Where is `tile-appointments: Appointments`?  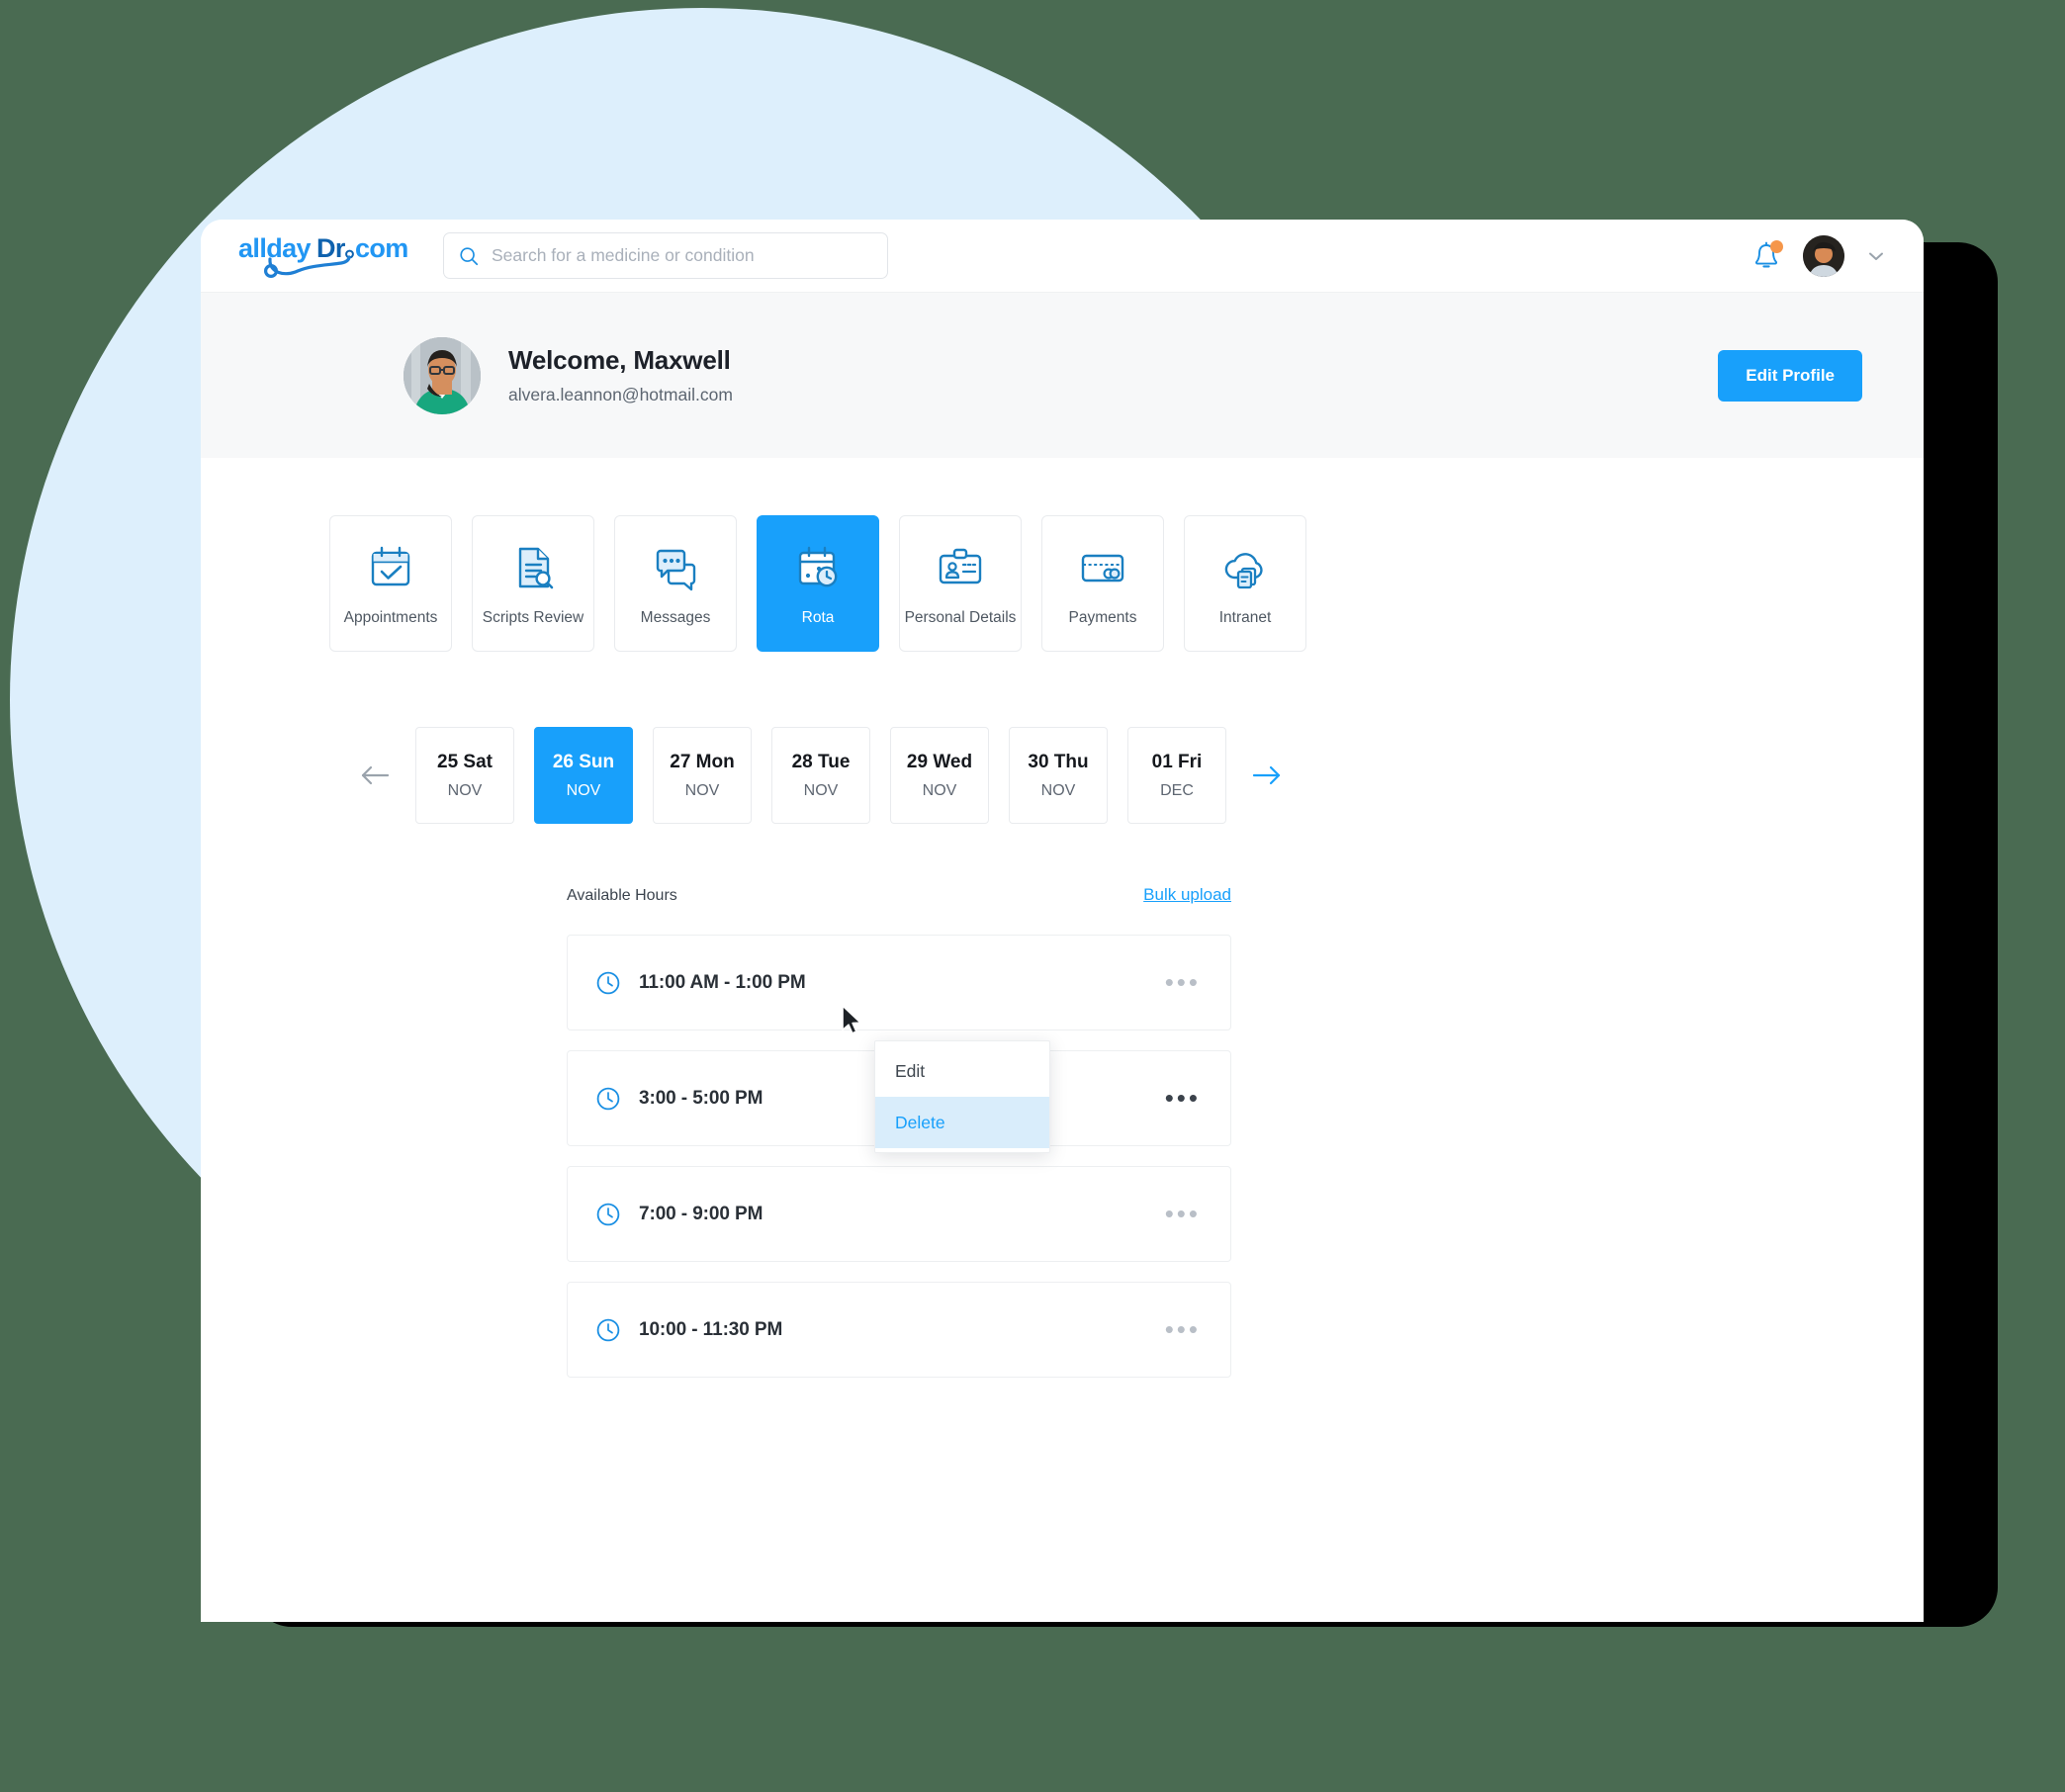 tile-appointments: Appointments is located at coordinates (390, 583).